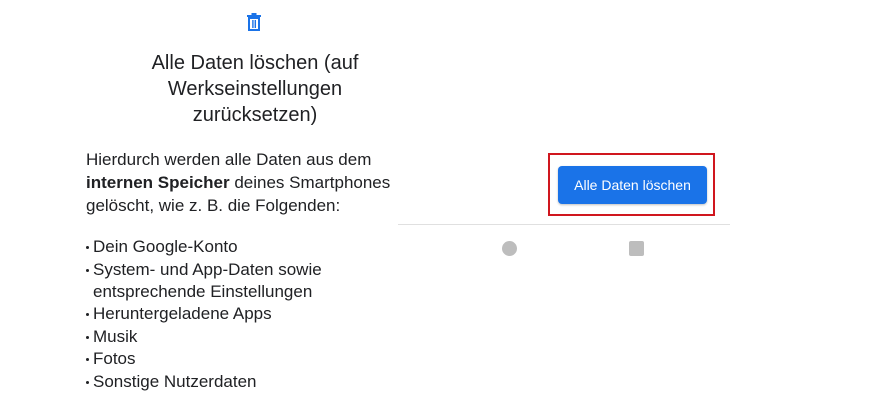  I want to click on list-item-line: entsprechende Einstellungen, so click(203, 291).